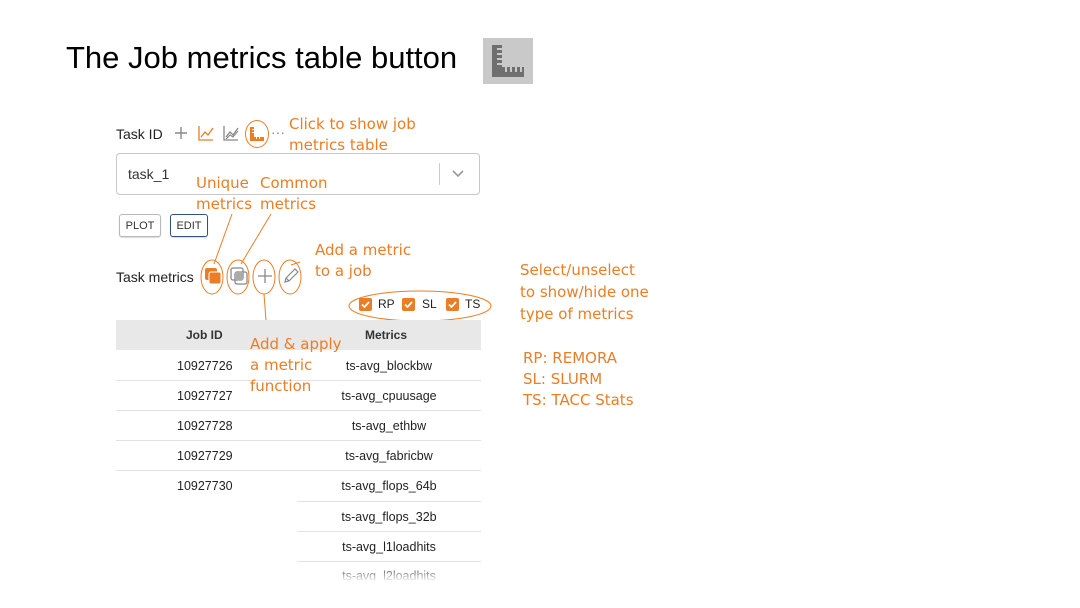 This screenshot has height=608, width=1080. Describe the element at coordinates (205, 486) in the screenshot. I see `job-id-cell: 10927730` at that location.